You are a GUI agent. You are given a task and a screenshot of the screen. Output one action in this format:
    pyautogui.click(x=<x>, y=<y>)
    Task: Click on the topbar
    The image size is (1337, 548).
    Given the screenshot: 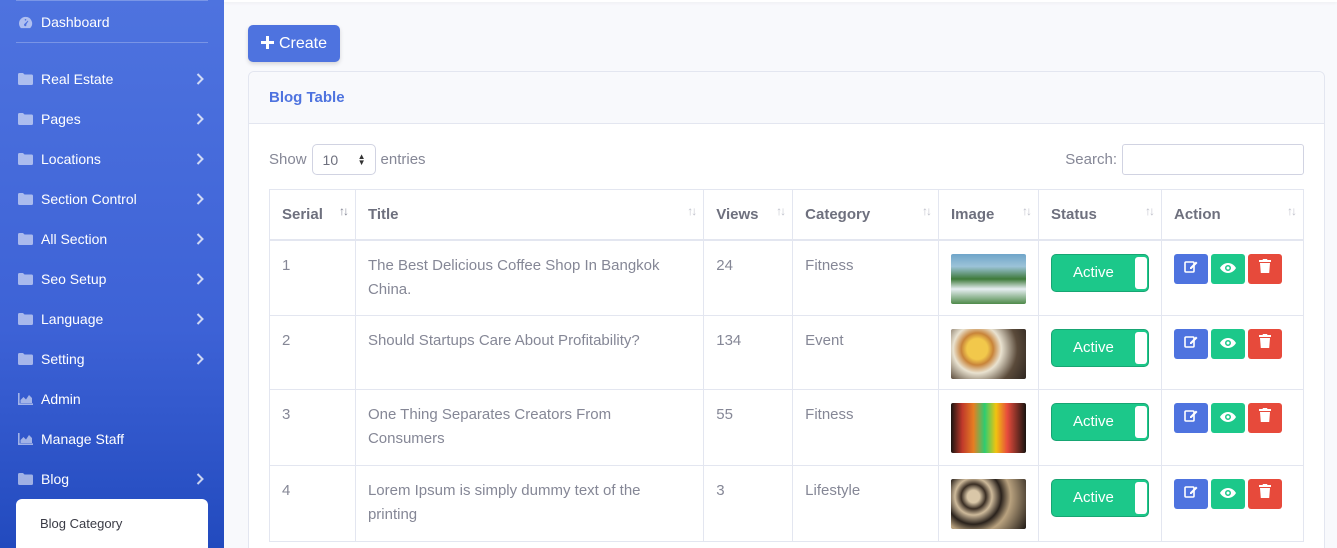 What is the action you would take?
    pyautogui.click(x=780, y=1)
    